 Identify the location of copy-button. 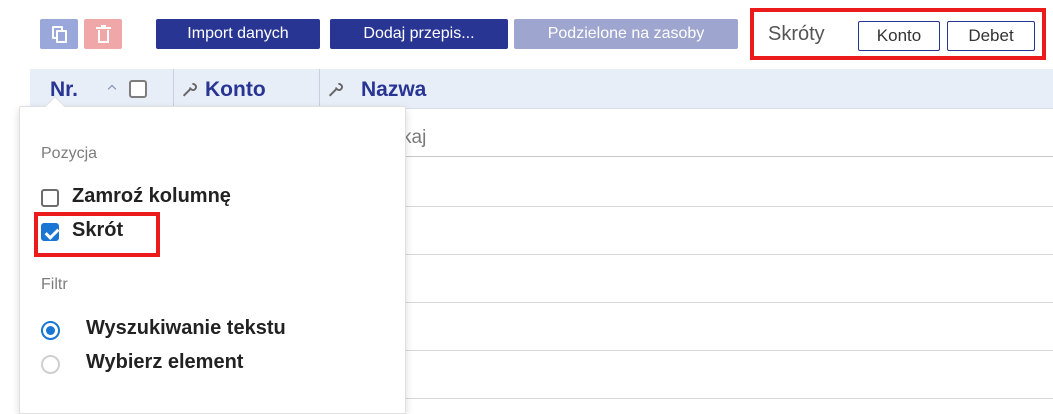
(59, 34).